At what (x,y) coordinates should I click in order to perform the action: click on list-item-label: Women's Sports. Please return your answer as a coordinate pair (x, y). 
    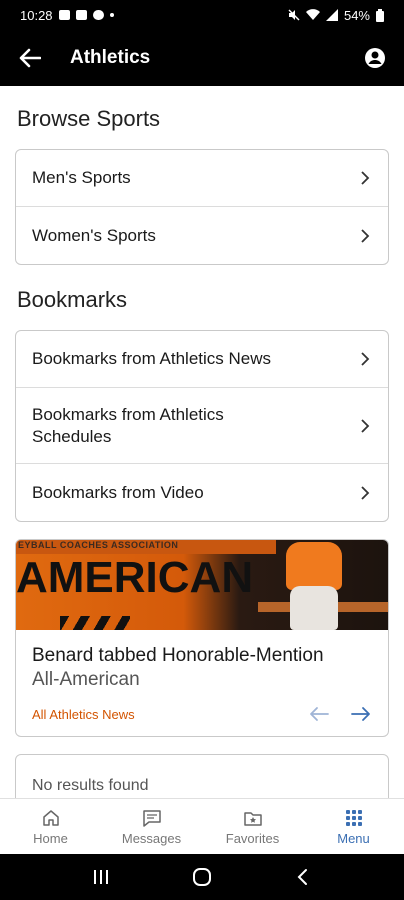
    Looking at the image, I should click on (94, 235).